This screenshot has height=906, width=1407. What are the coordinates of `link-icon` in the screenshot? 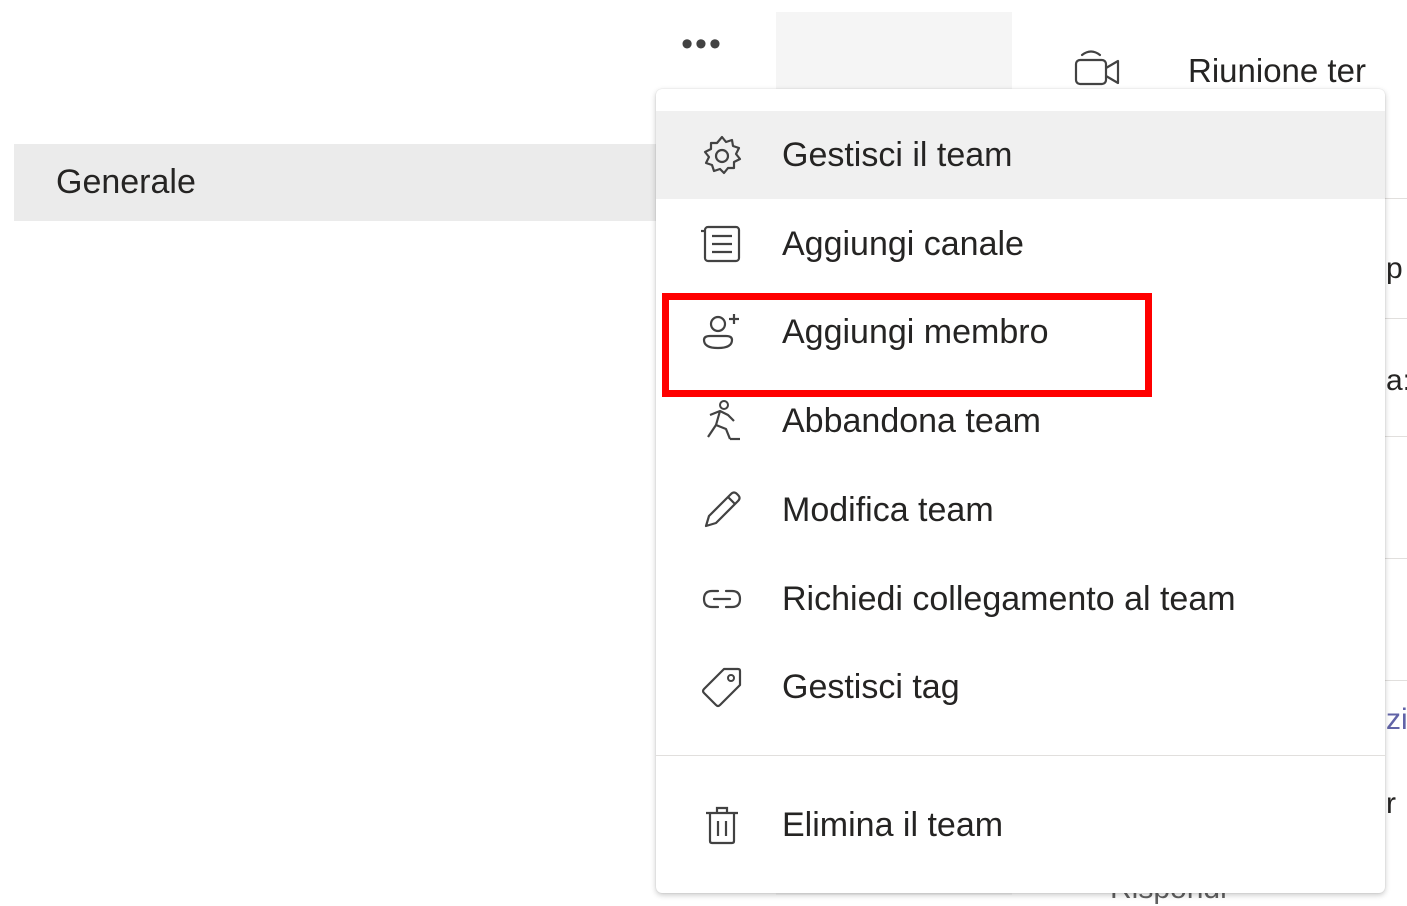 It's located at (722, 599).